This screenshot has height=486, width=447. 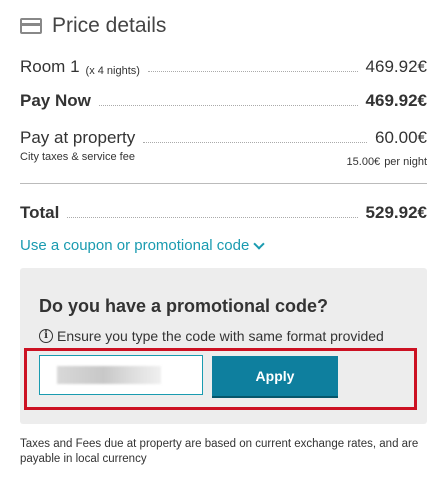 What do you see at coordinates (78, 137) in the screenshot?
I see `pay-at-property-label: Pay at property` at bounding box center [78, 137].